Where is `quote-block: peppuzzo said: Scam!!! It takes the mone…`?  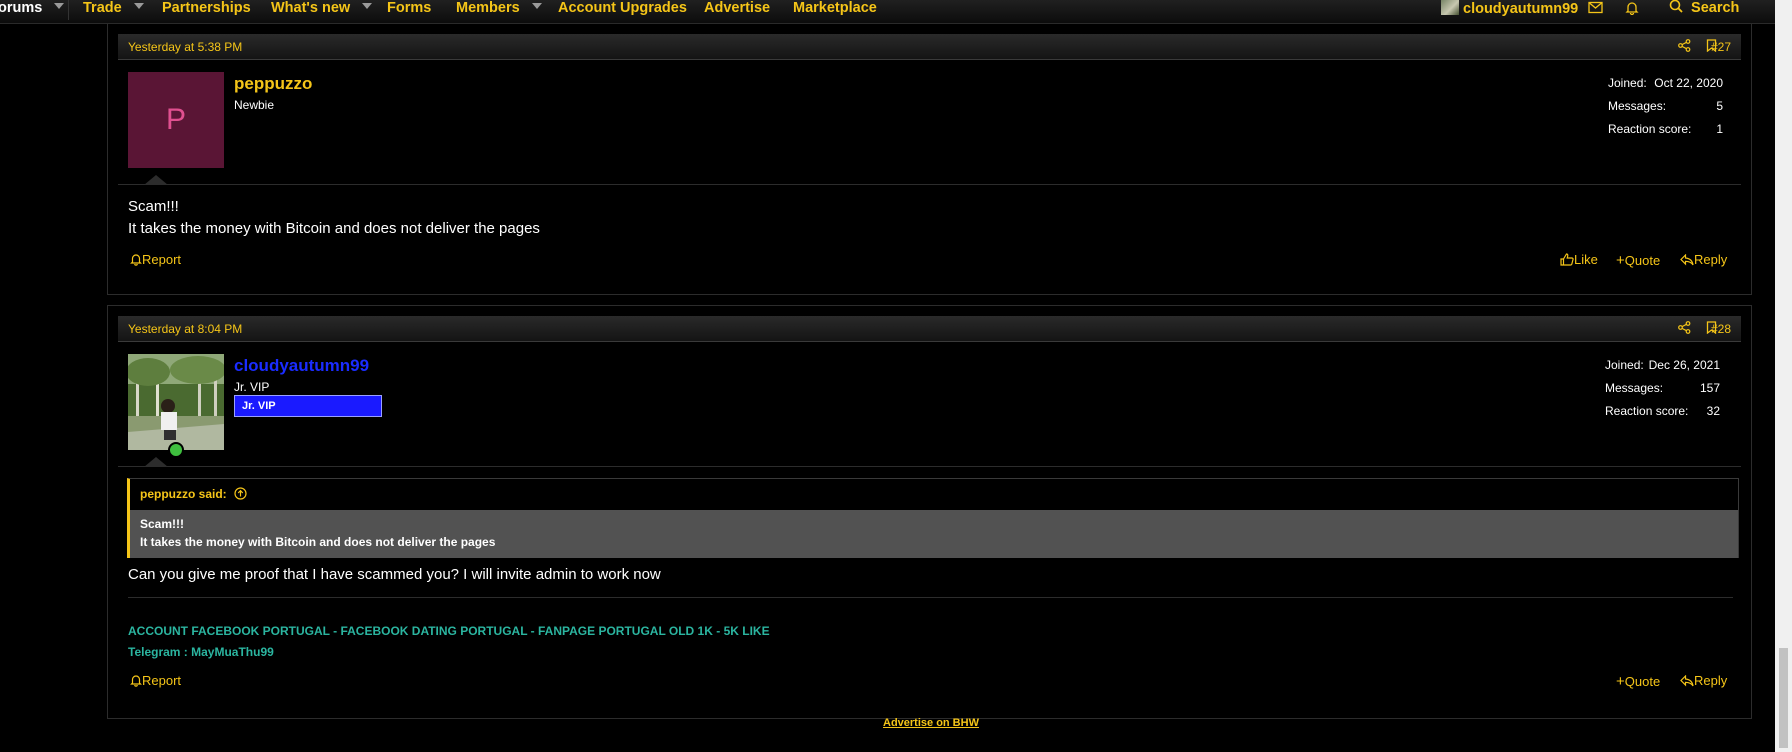 quote-block: peppuzzo said: Scam!!! It takes the mone… is located at coordinates (933, 518).